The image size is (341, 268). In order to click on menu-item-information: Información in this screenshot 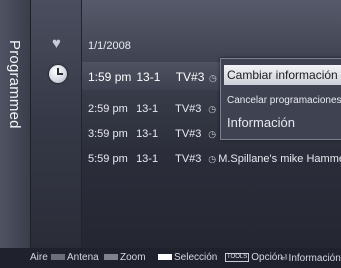, I will do `click(261, 122)`.